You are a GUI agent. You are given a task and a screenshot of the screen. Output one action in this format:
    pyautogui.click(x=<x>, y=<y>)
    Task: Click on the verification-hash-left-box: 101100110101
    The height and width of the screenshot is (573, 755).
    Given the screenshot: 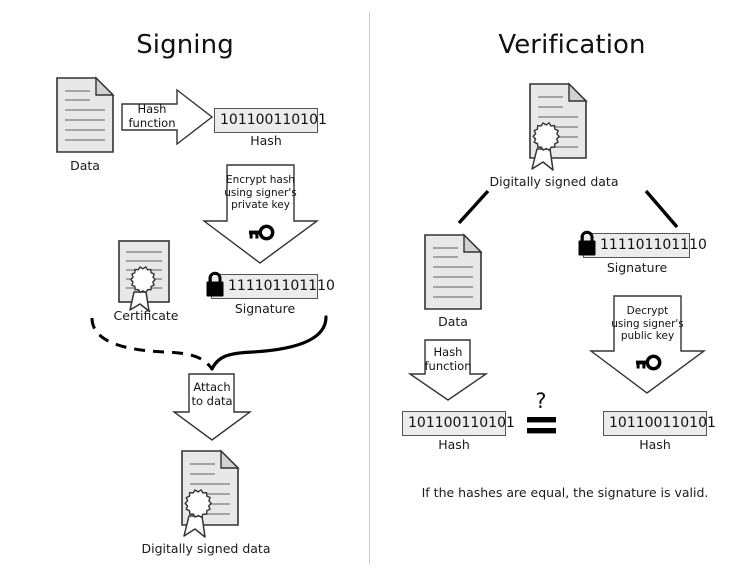 What is the action you would take?
    pyautogui.click(x=458, y=423)
    